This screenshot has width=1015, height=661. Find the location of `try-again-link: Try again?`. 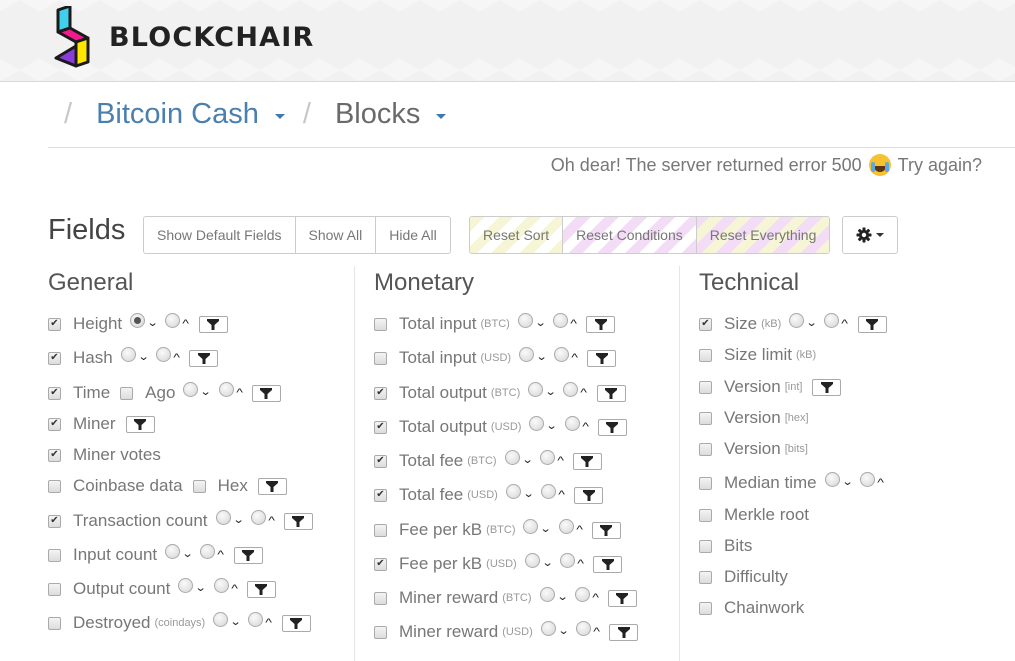

try-again-link: Try again? is located at coordinates (940, 165).